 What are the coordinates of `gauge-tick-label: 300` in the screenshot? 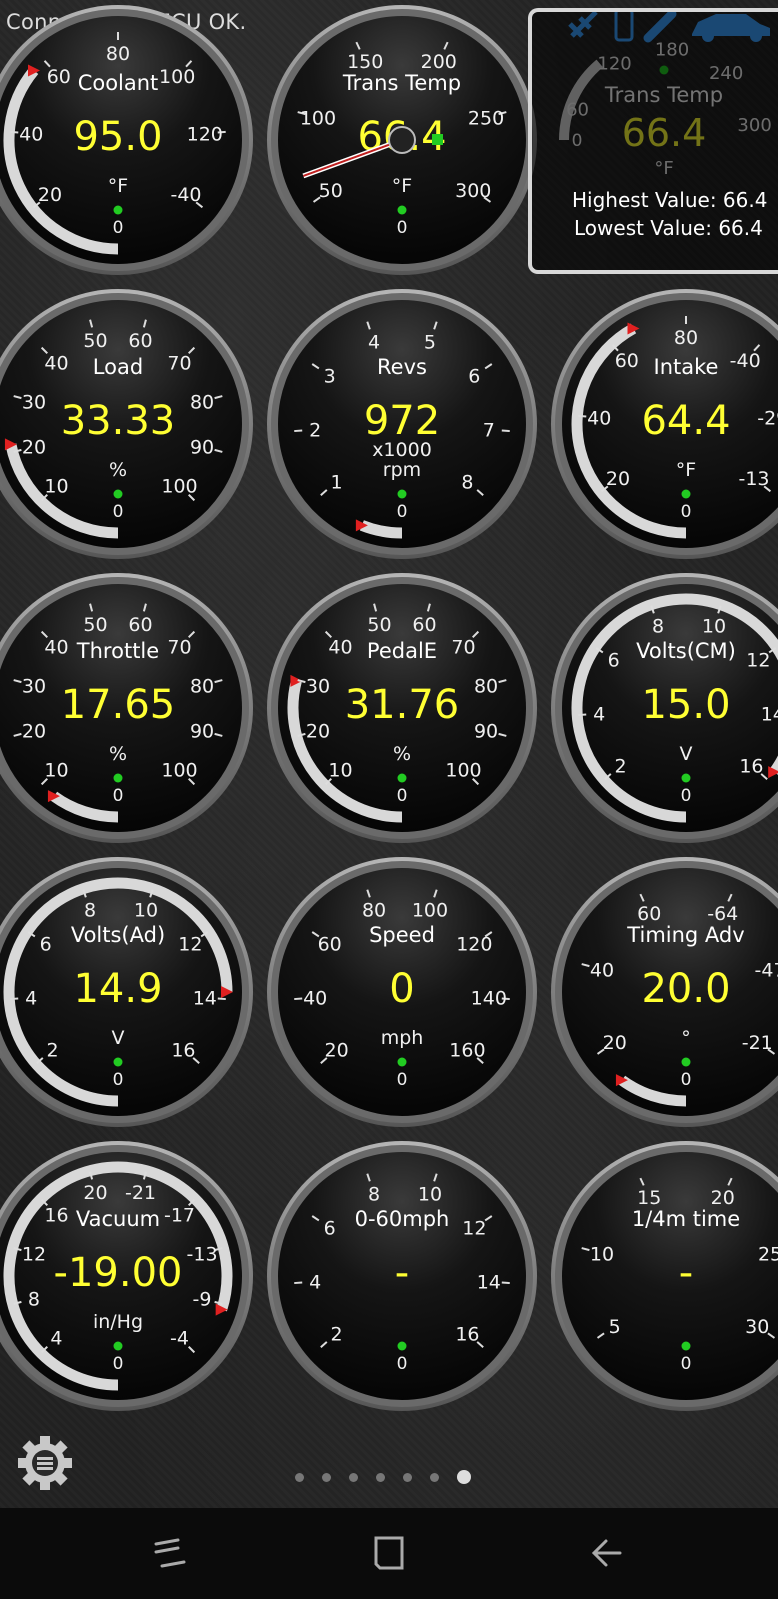 It's located at (473, 191).